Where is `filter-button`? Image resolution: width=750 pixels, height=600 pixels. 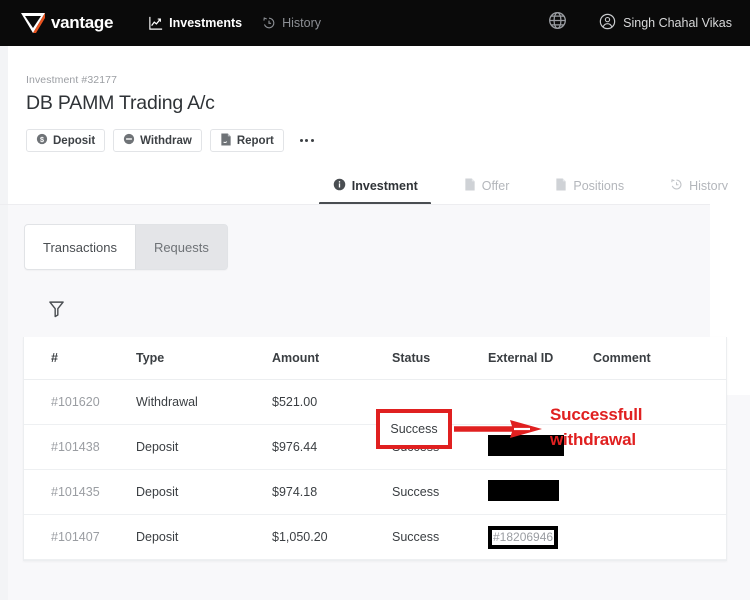 filter-button is located at coordinates (56, 311).